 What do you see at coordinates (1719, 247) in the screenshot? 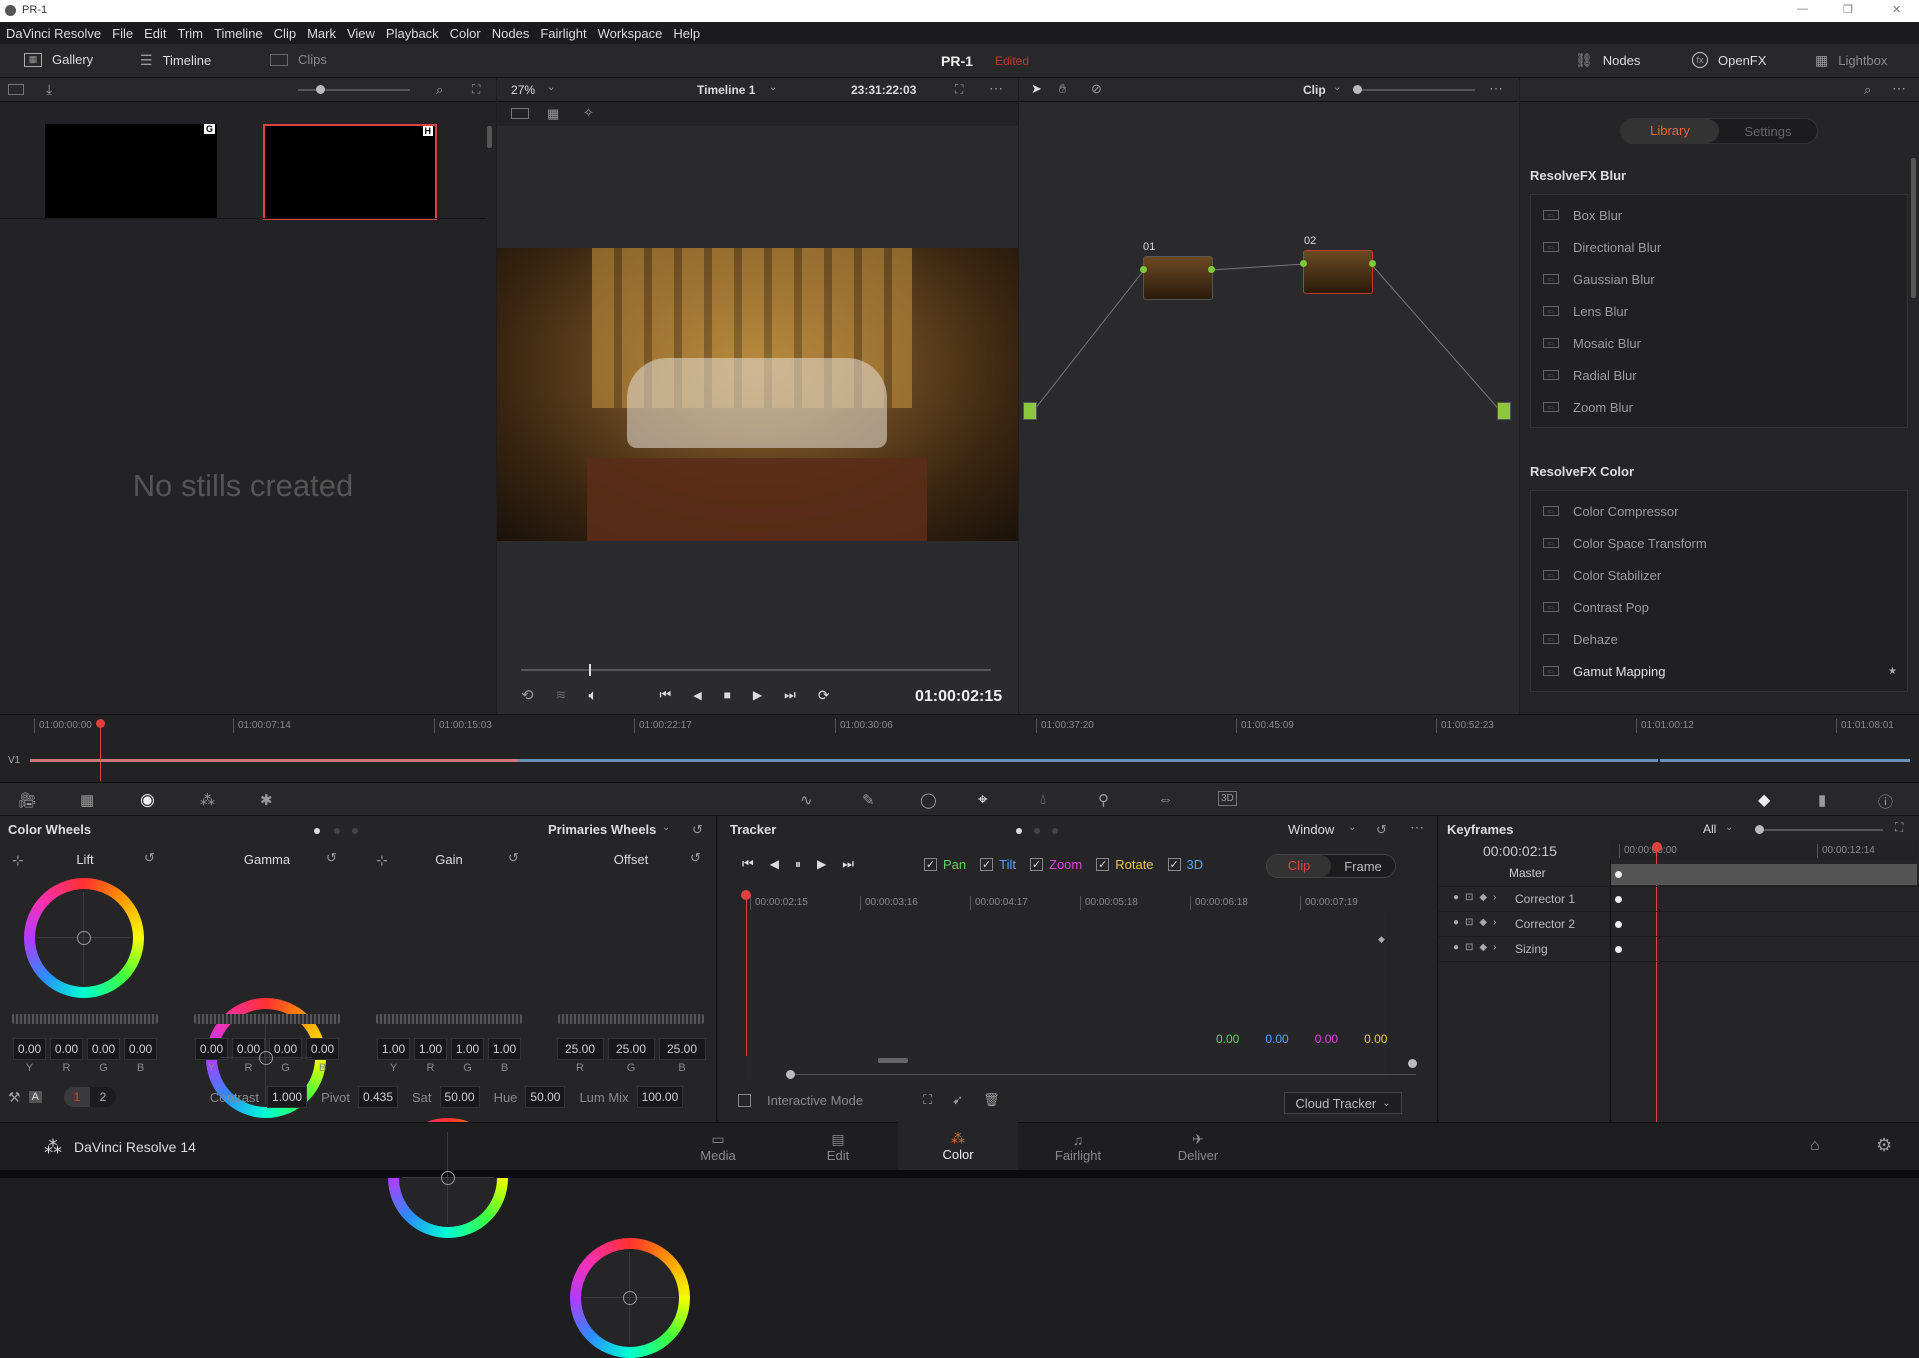
I see `fx-item: ▭ Directional Blur` at bounding box center [1719, 247].